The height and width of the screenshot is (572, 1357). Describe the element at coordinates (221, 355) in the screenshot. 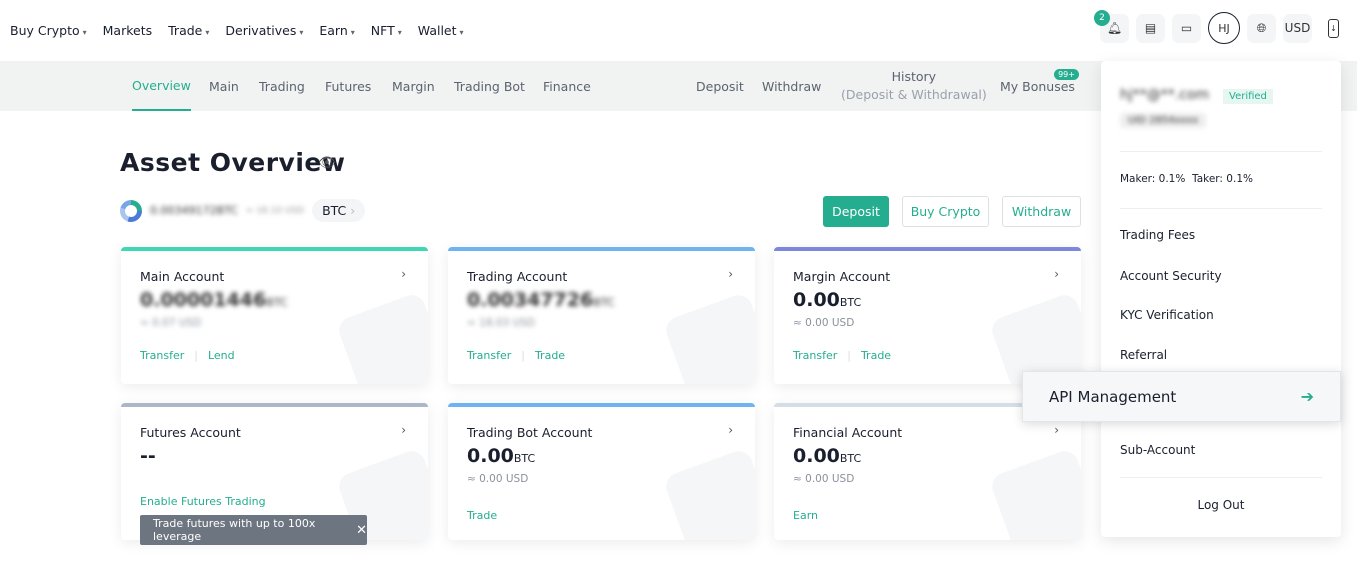

I see `card-action: Lend` at that location.